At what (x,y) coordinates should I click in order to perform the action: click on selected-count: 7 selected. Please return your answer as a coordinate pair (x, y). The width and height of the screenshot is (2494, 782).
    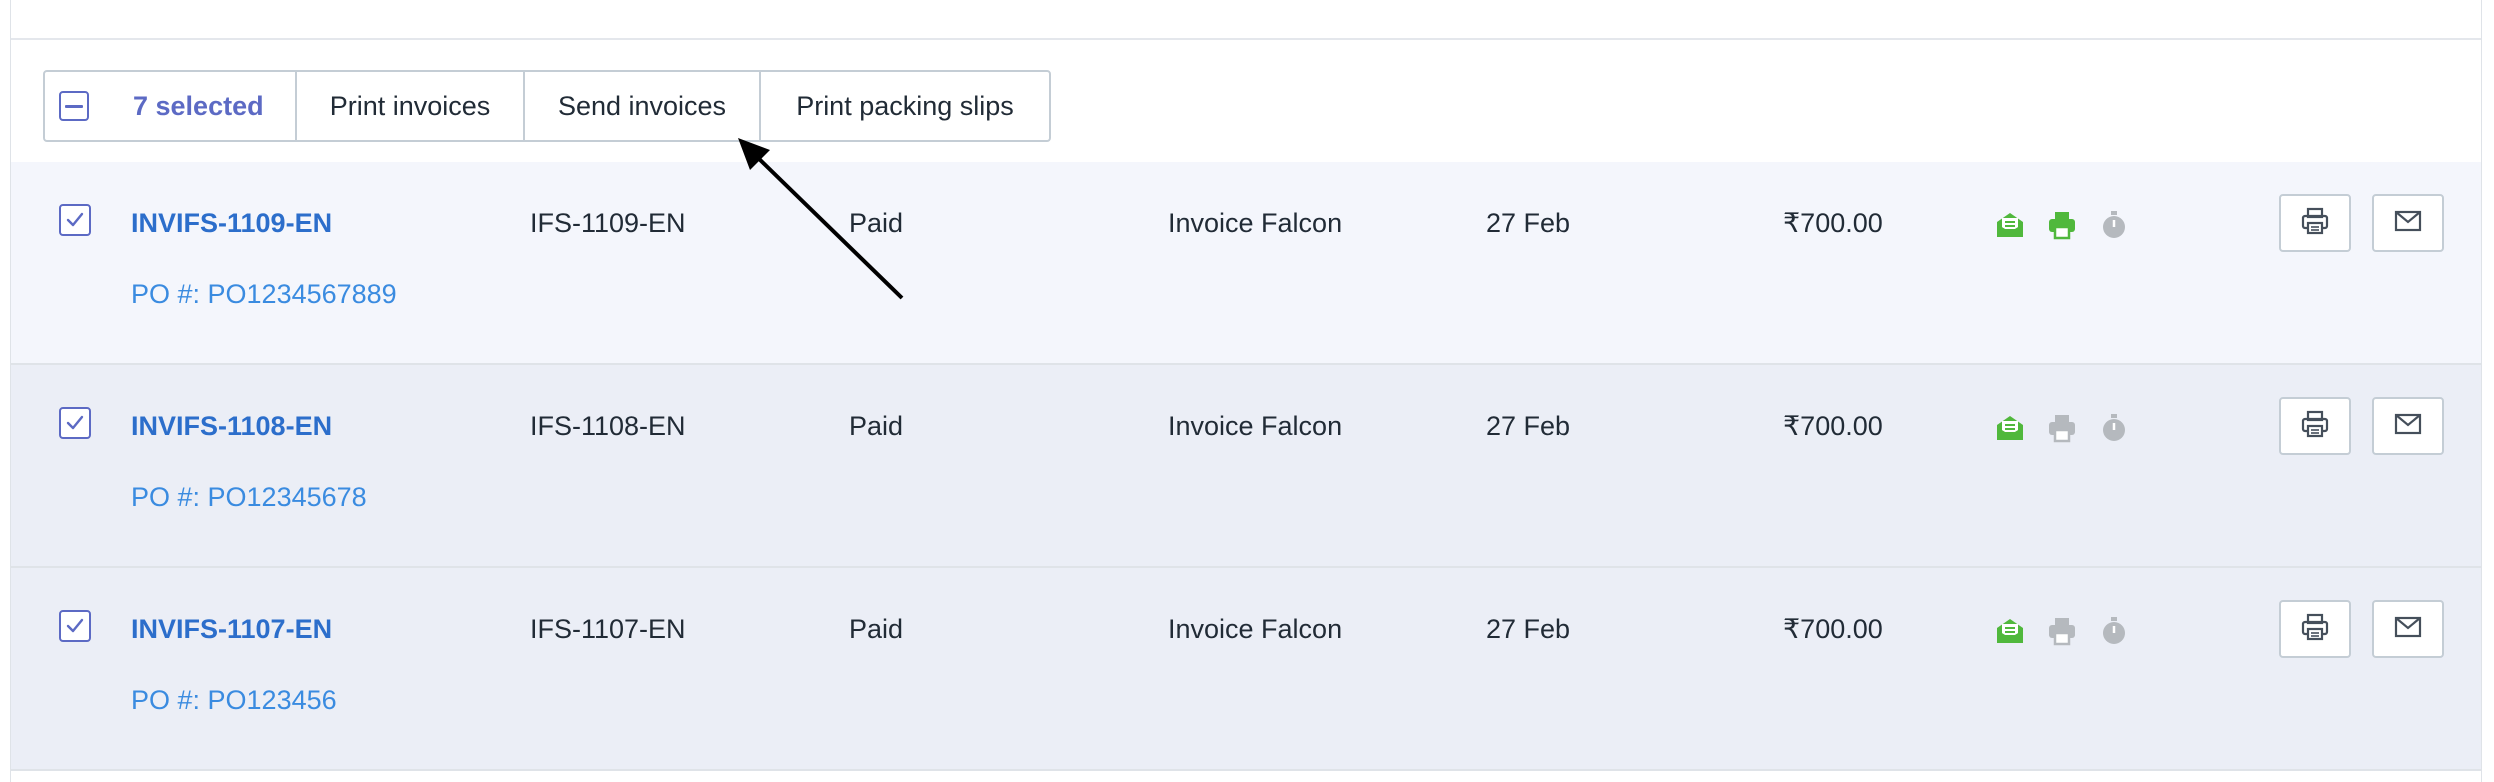
    Looking at the image, I should click on (198, 105).